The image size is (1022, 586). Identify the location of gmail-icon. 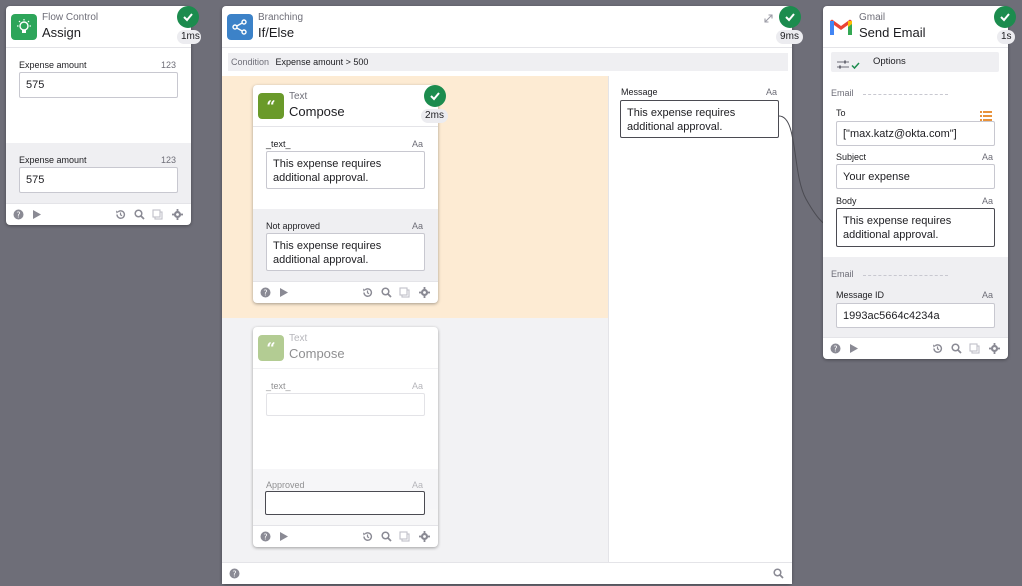
(841, 27).